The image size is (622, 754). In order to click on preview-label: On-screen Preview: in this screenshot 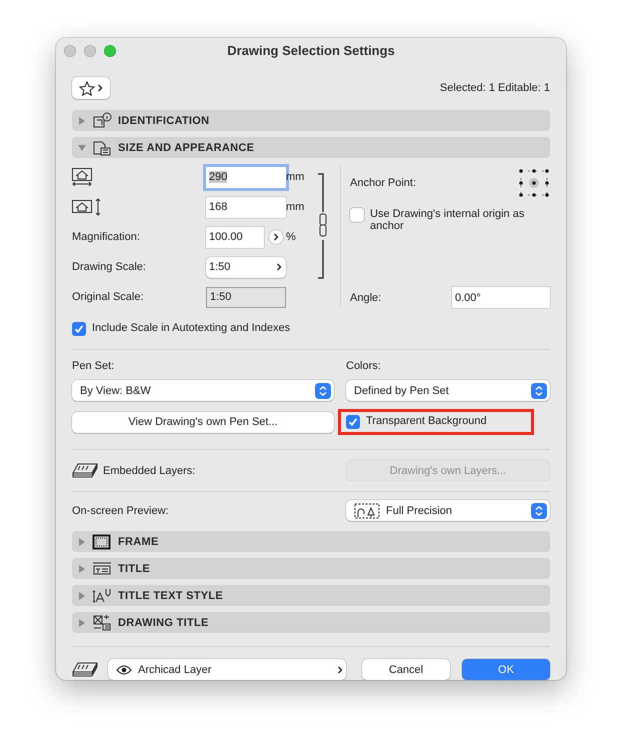, I will do `click(121, 510)`.